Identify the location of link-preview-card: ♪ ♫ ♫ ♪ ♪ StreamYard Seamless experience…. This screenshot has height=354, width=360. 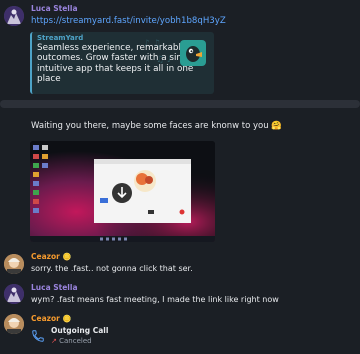
(122, 63).